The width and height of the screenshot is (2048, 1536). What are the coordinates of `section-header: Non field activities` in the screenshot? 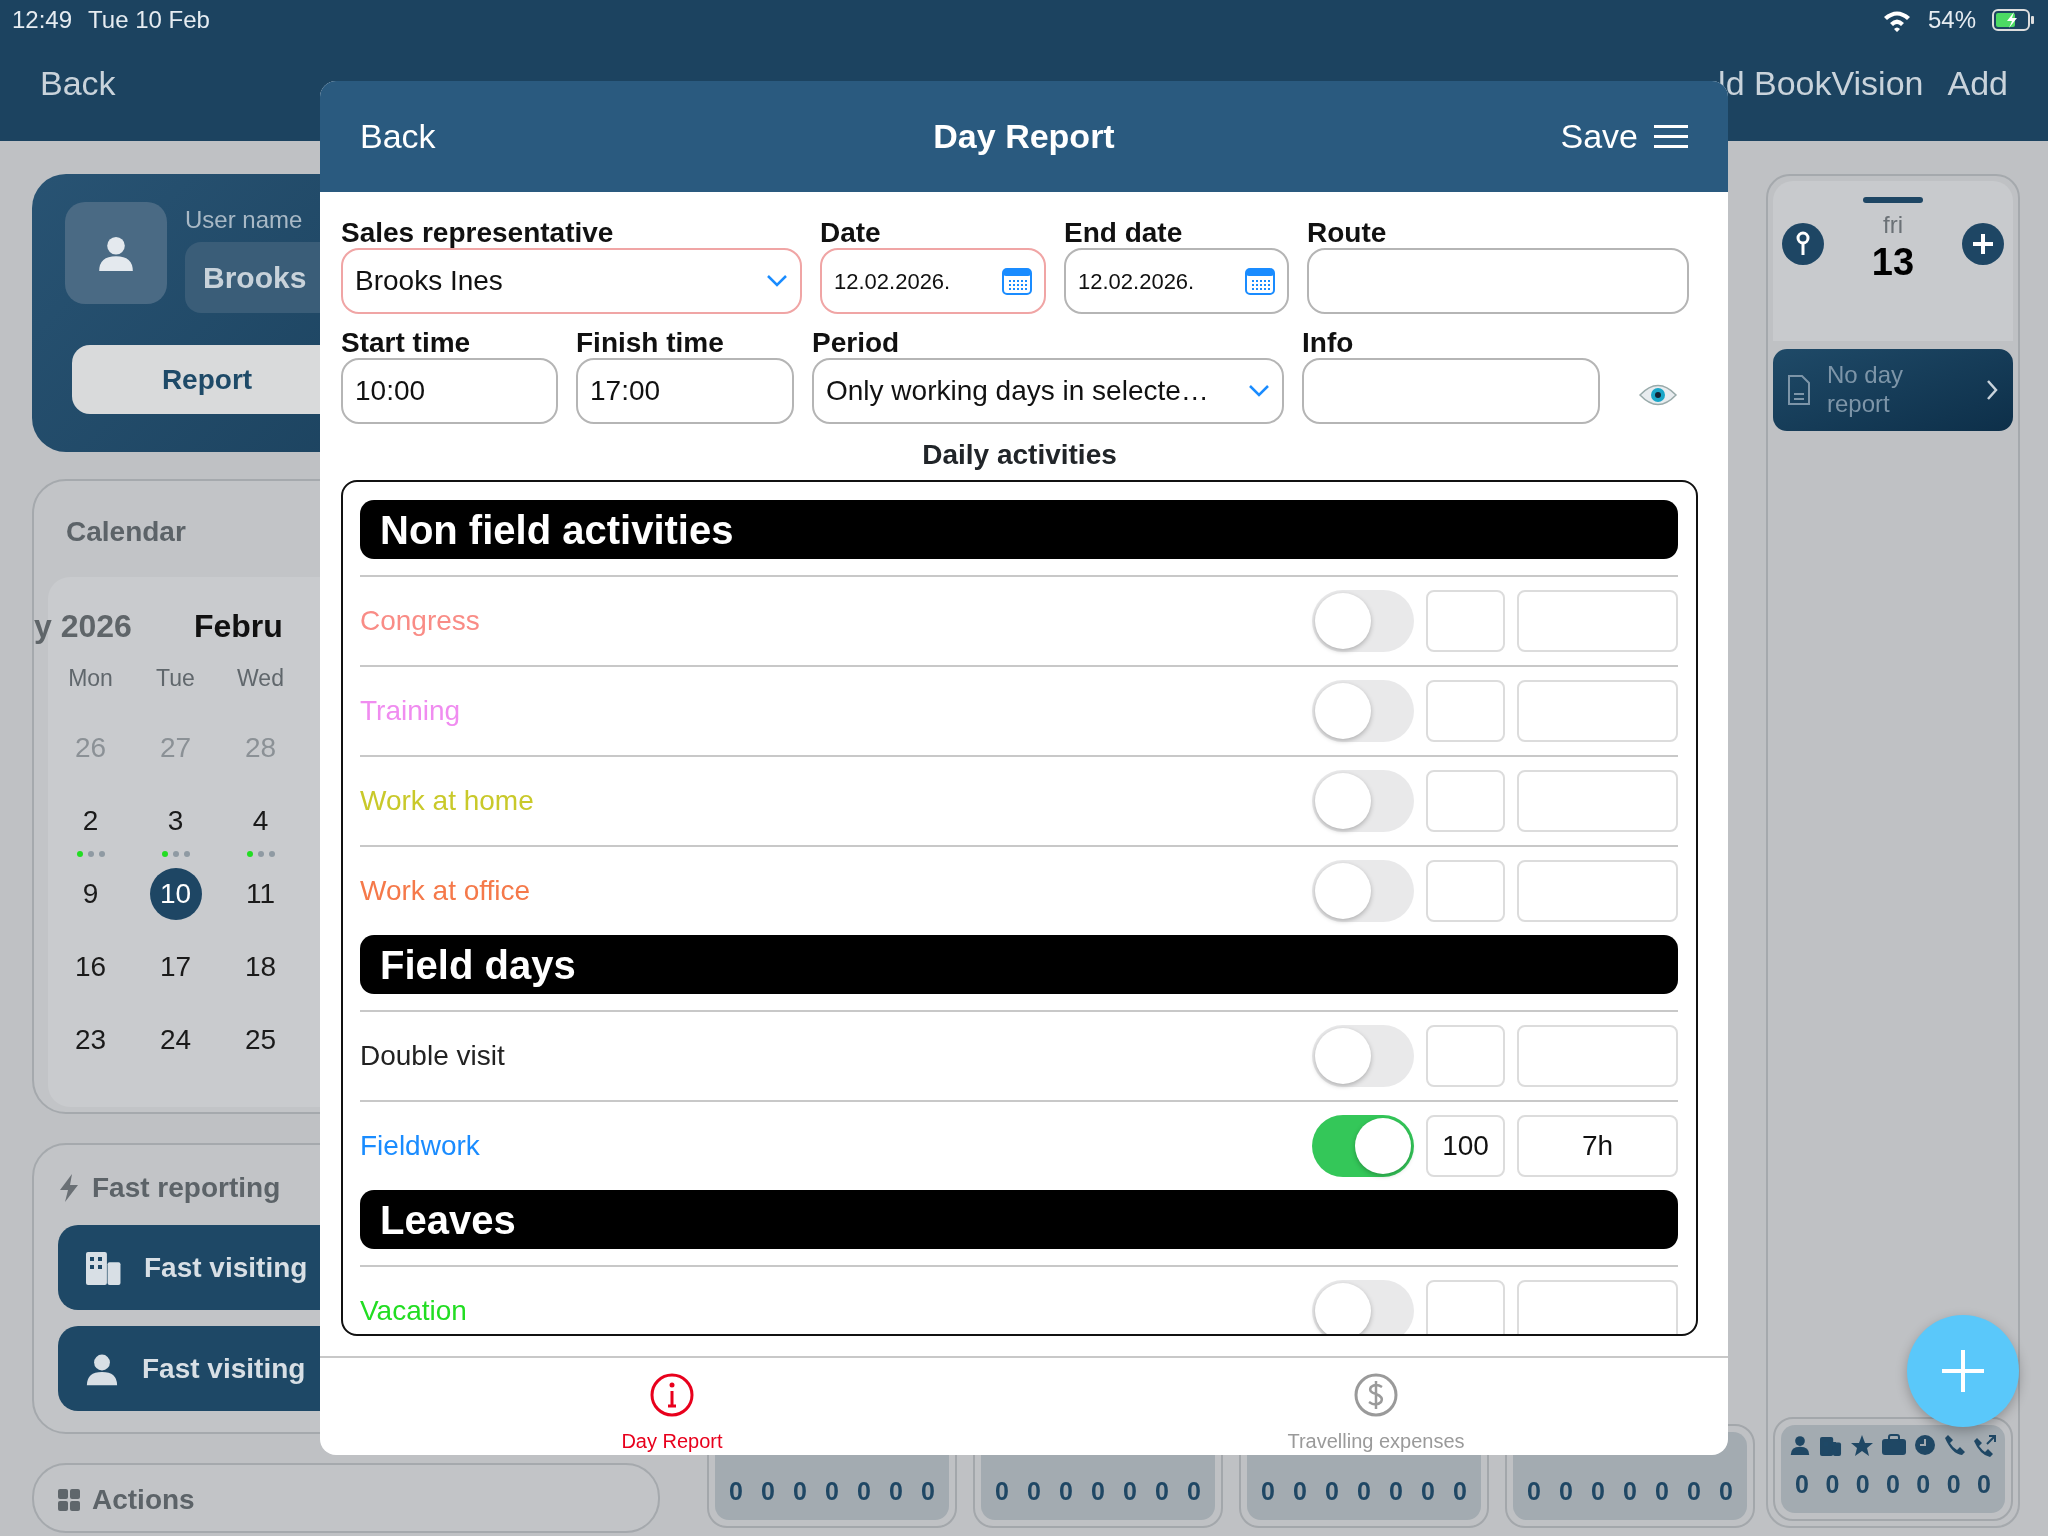 It's located at (1019, 529).